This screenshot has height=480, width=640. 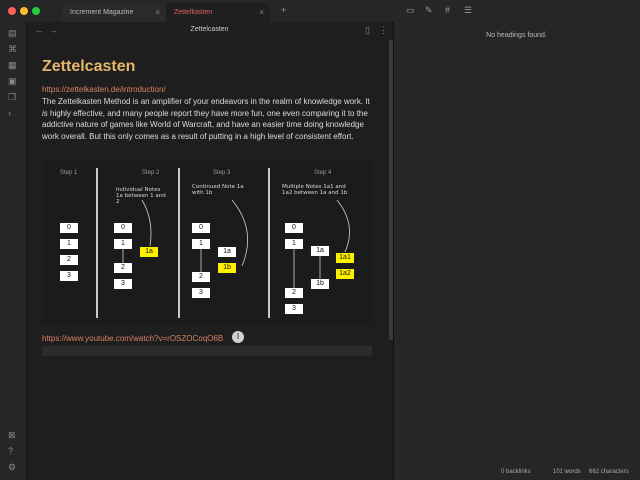 What do you see at coordinates (12, 65) in the screenshot?
I see `grid-icon: ▦` at bounding box center [12, 65].